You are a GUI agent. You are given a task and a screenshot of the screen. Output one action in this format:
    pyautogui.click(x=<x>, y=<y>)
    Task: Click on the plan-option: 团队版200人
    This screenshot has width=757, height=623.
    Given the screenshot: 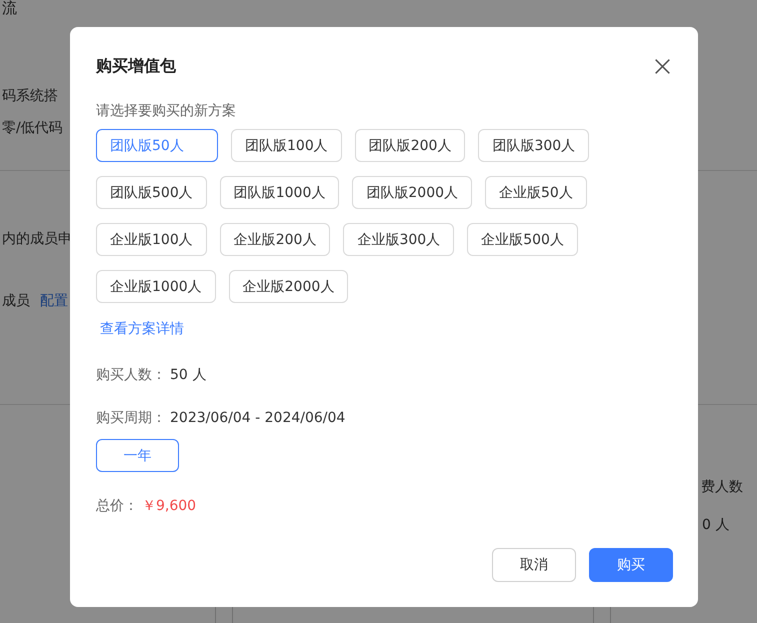 What is the action you would take?
    pyautogui.click(x=410, y=145)
    